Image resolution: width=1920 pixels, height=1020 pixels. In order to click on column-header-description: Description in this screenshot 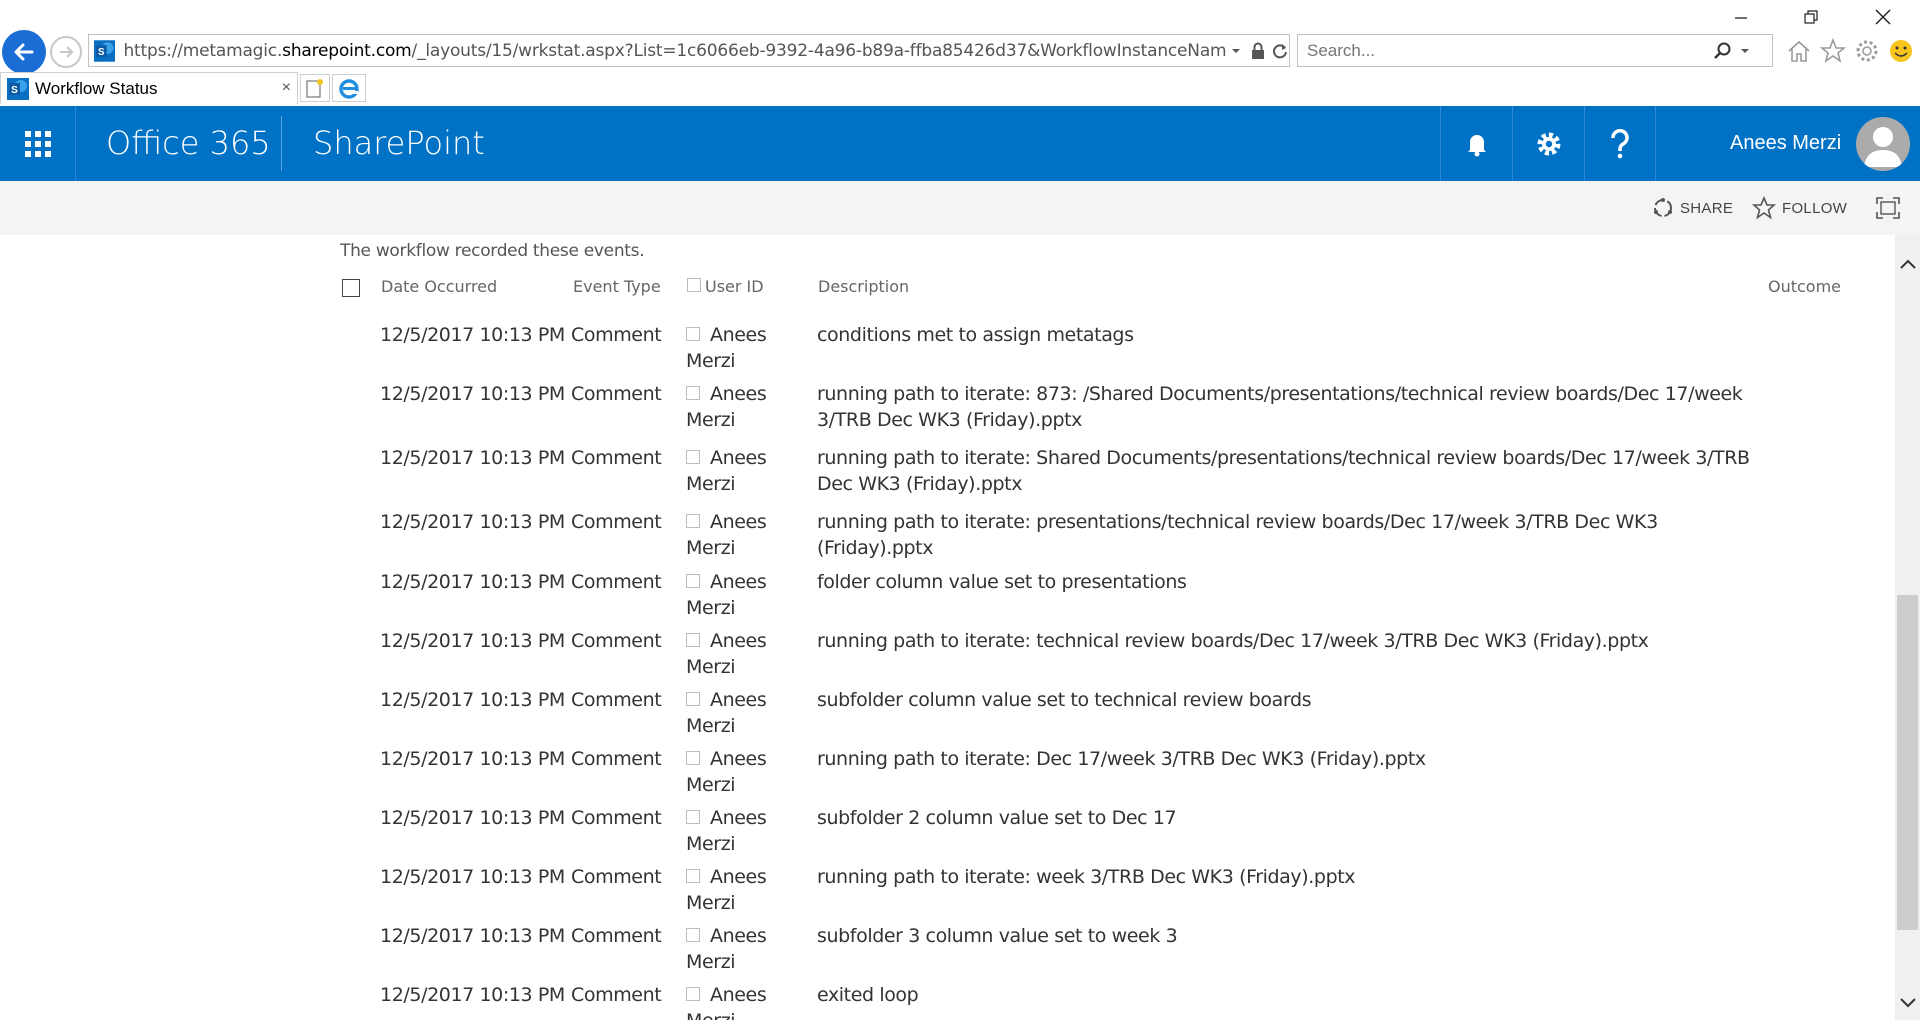, I will do `click(863, 286)`.